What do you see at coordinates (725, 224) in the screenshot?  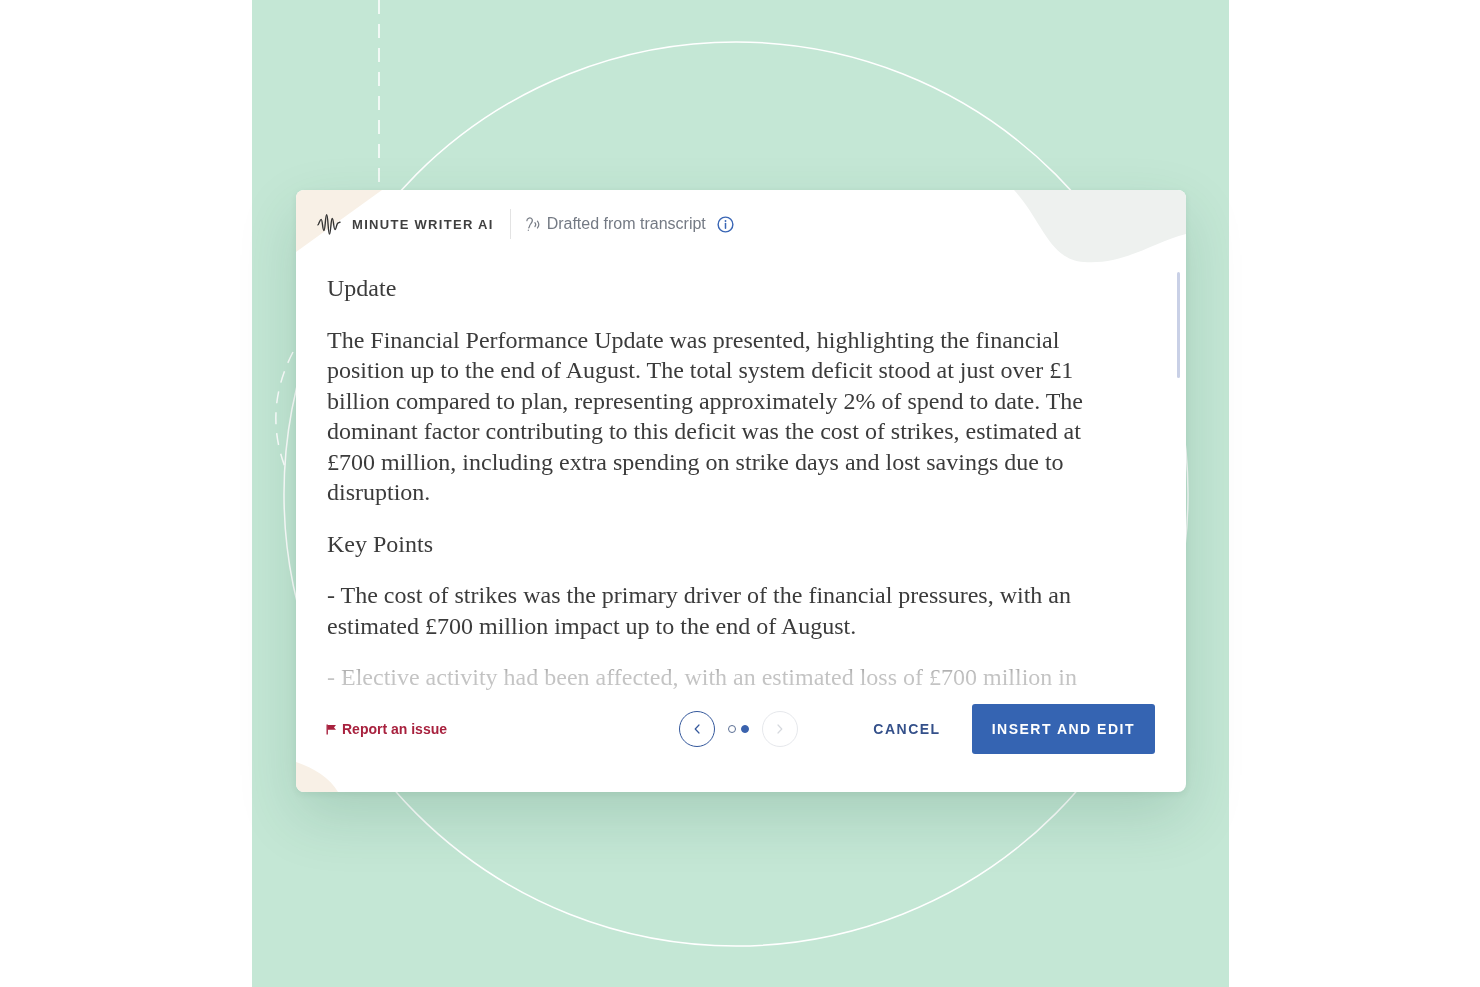 I see `info-icon` at bounding box center [725, 224].